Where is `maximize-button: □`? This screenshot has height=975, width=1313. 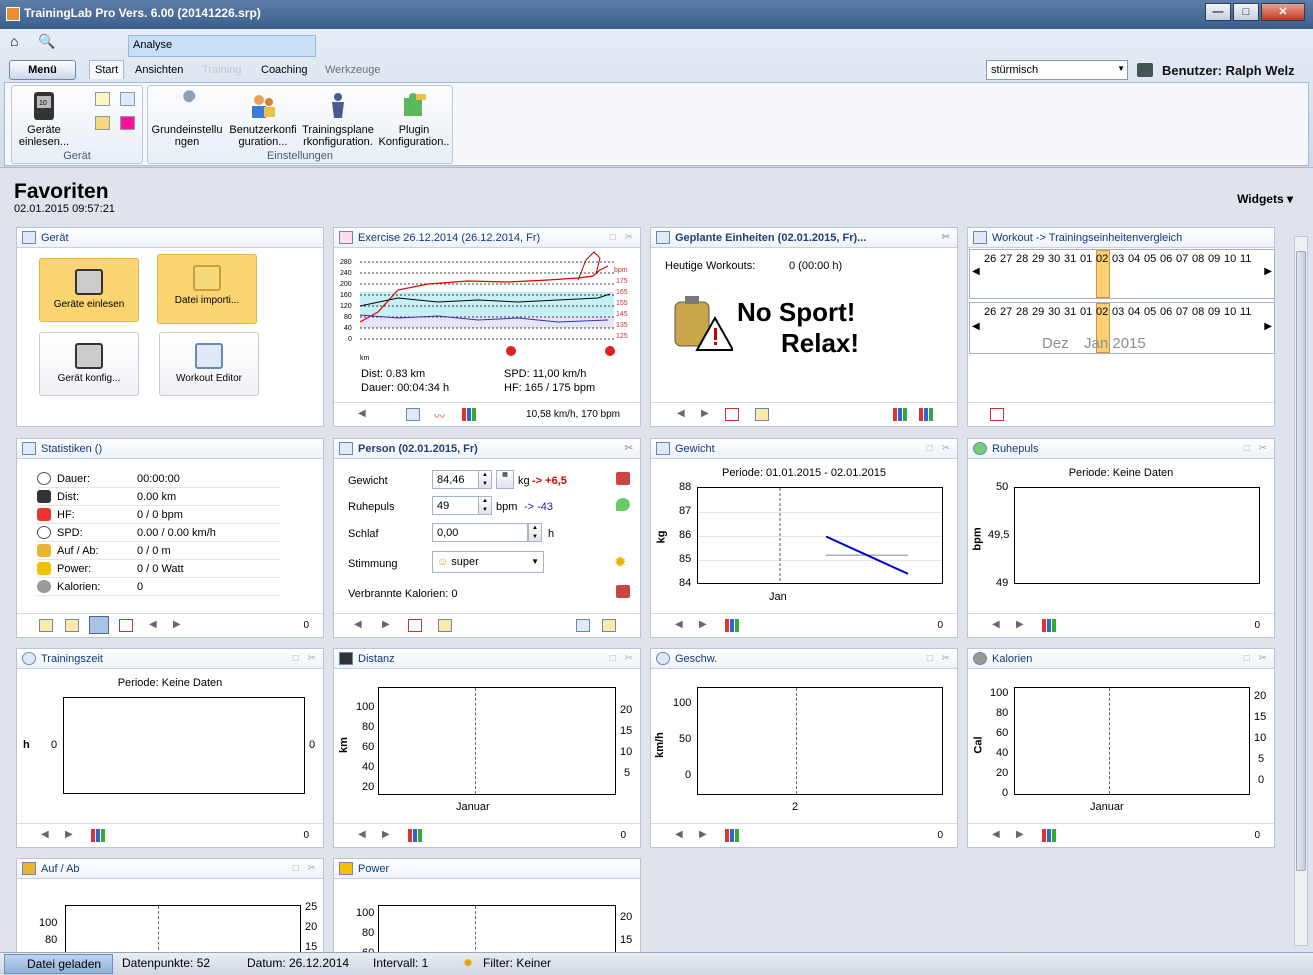
maximize-button: □ is located at coordinates (1246, 12).